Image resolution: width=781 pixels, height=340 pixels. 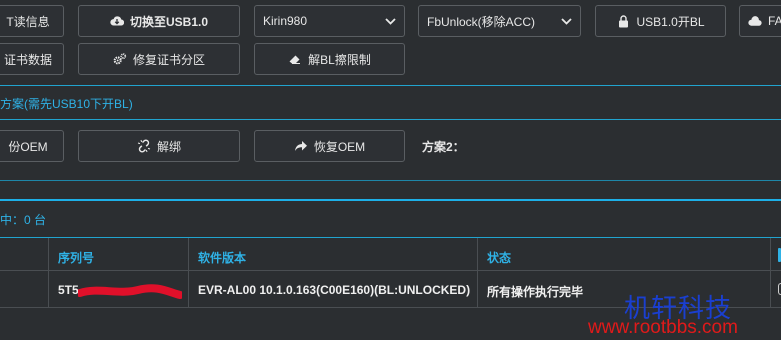 What do you see at coordinates (144, 146) in the screenshot?
I see `broken-link-icon` at bounding box center [144, 146].